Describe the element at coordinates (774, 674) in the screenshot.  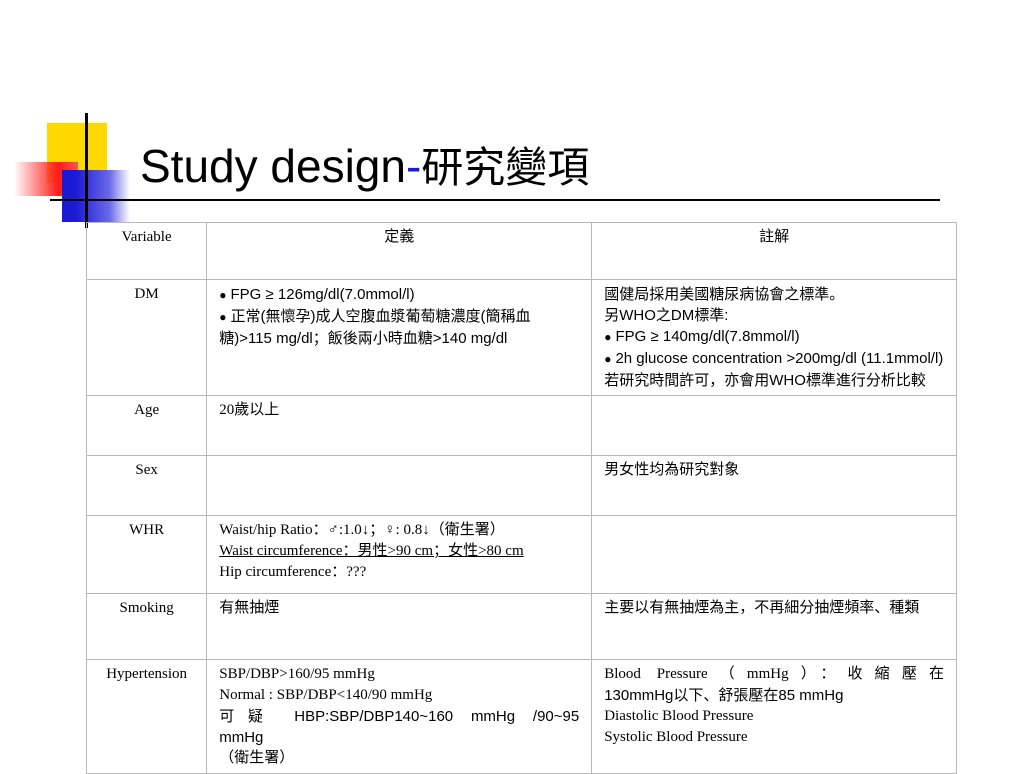
I see `ht-note-line1: Blood Pressure（mmHg）：收縮壓在` at that location.